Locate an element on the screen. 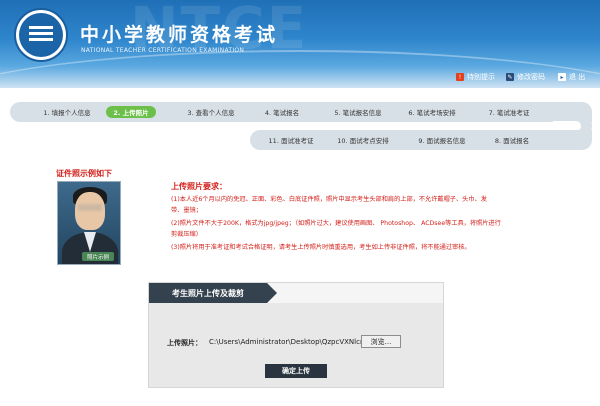 This screenshot has width=600, height=406. example-title: 证件照示例如下 is located at coordinates (84, 173).